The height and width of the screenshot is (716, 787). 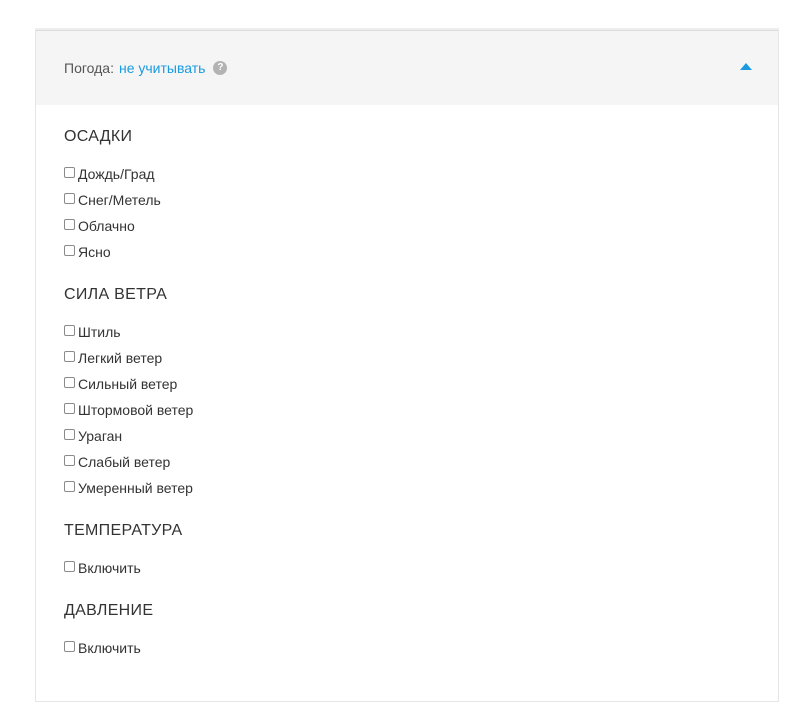 I want to click on option-label: Штиль, so click(x=99, y=332).